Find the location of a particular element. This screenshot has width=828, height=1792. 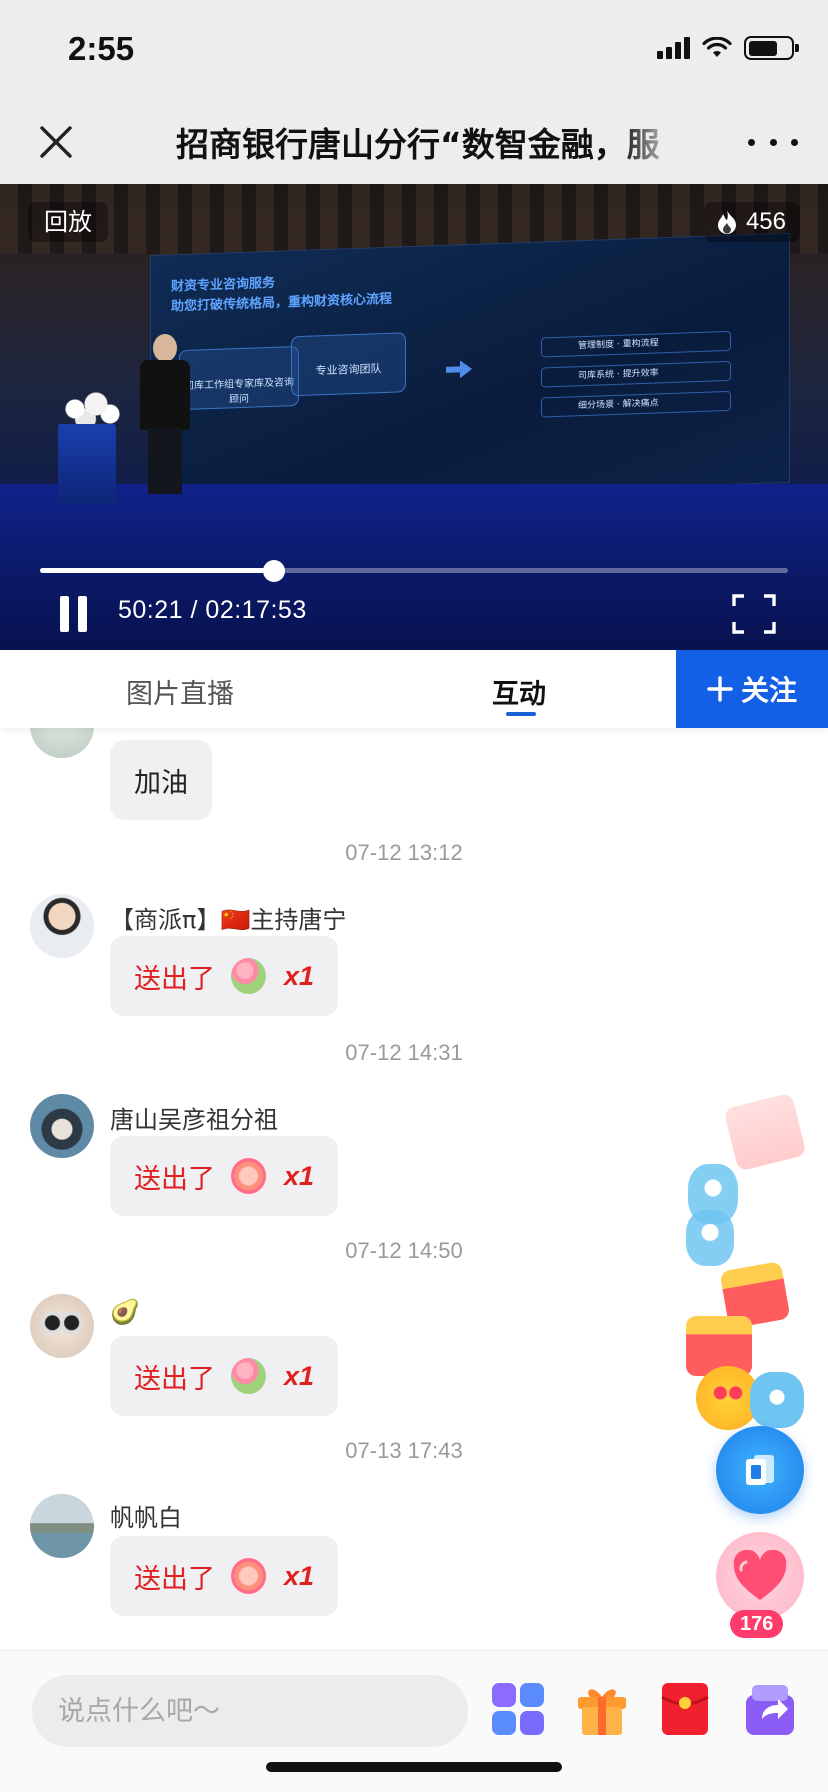

message-bubble: 加油 is located at coordinates (161, 780).